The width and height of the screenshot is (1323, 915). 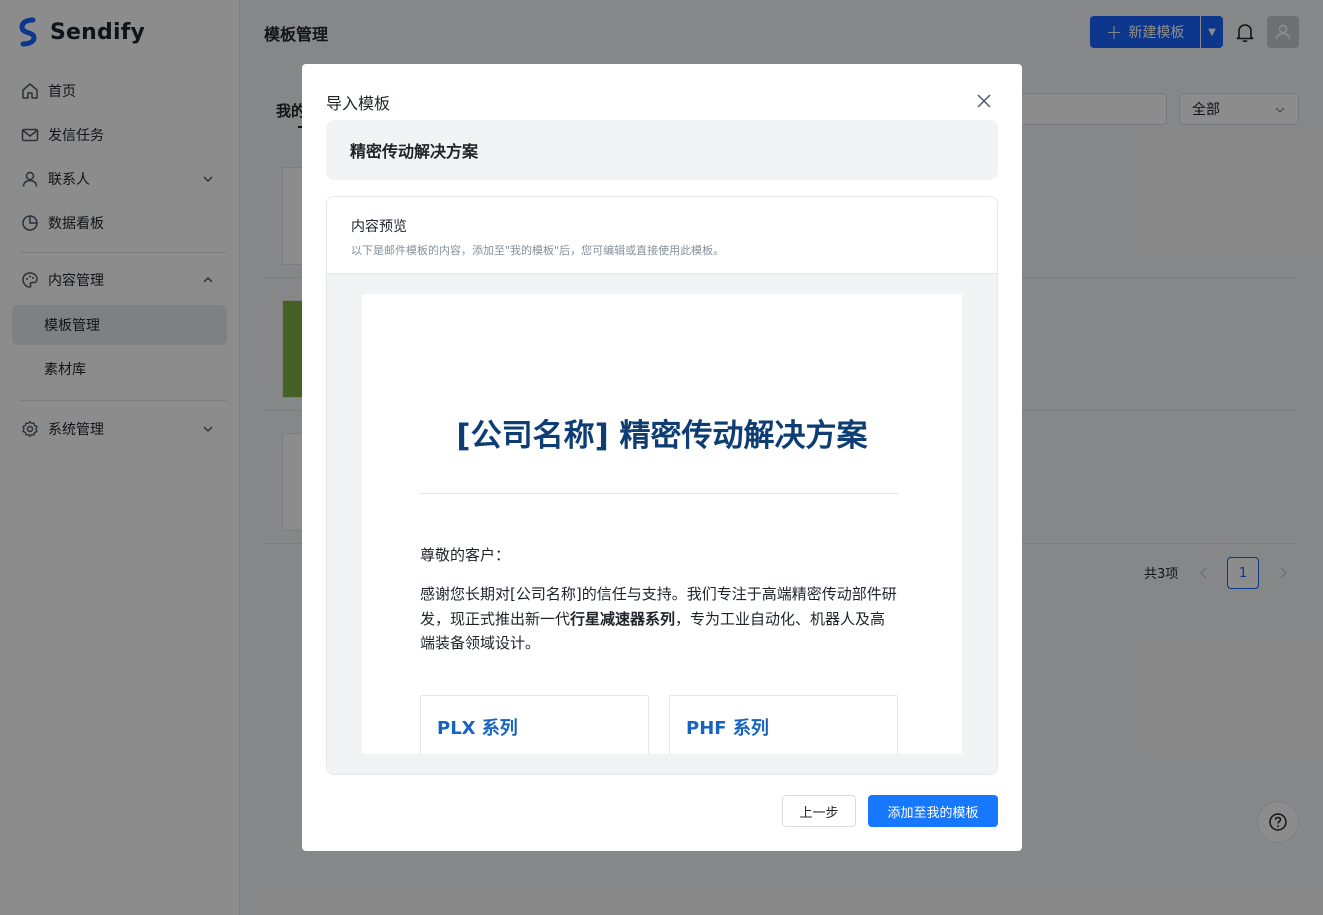 What do you see at coordinates (538, 250) in the screenshot?
I see `preview-description: 以下是邮件模板的内容，添加至"我的模板"后，您可编辑或直接使用此模板。` at bounding box center [538, 250].